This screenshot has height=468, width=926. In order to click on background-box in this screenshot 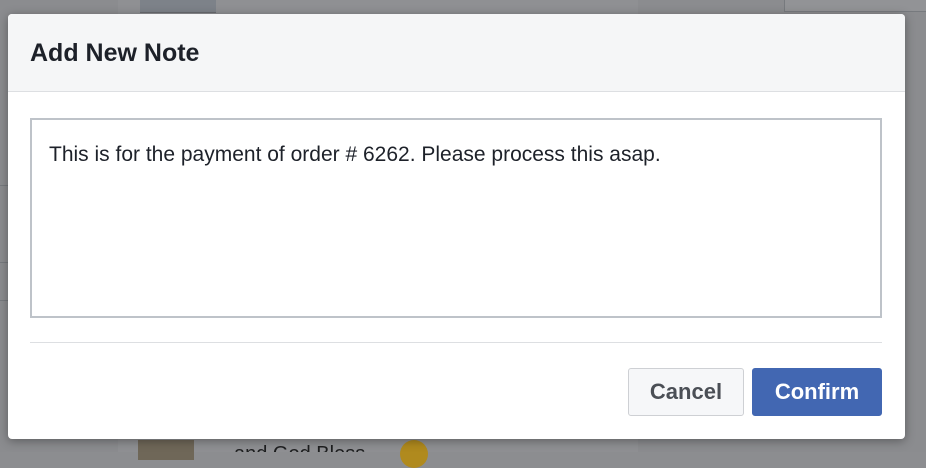, I will do `click(855, 6)`.